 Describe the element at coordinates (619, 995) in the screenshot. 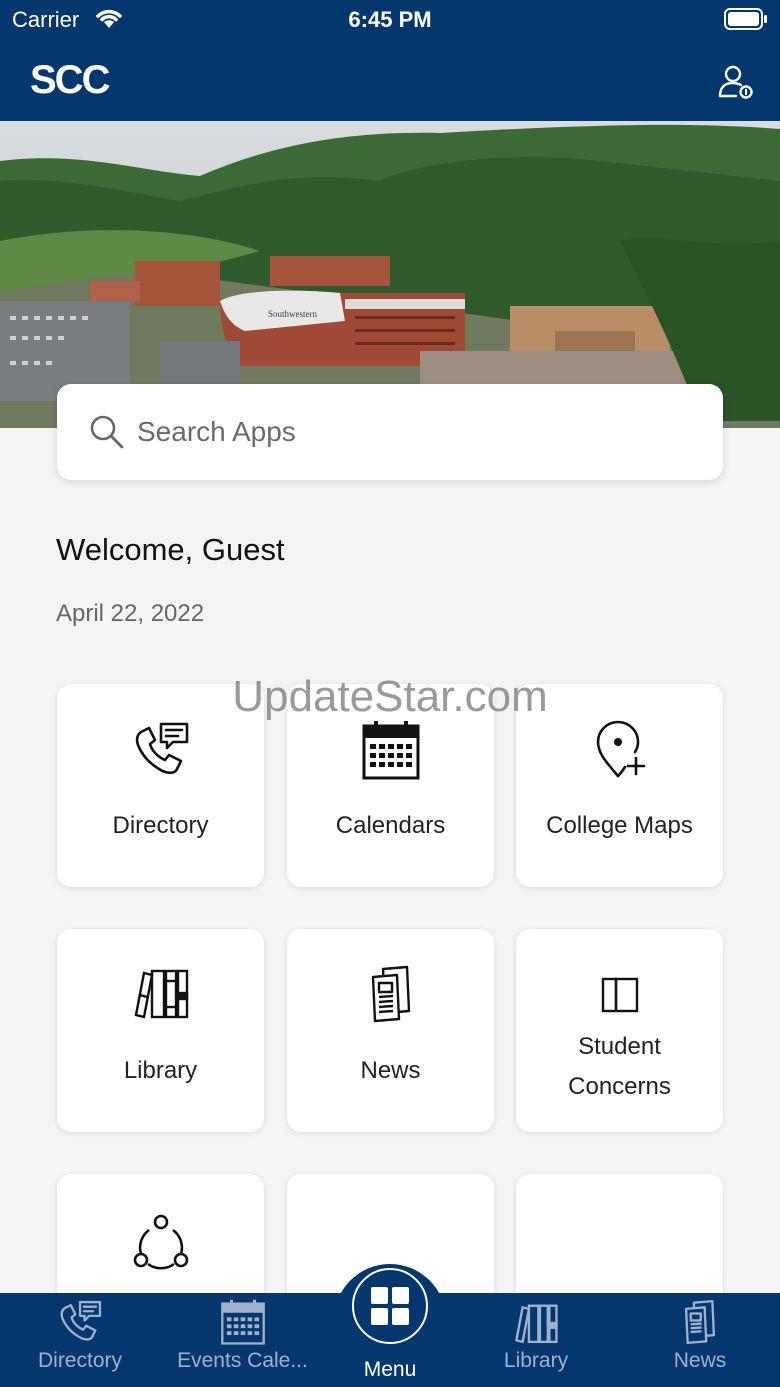

I see `panels-icon` at that location.